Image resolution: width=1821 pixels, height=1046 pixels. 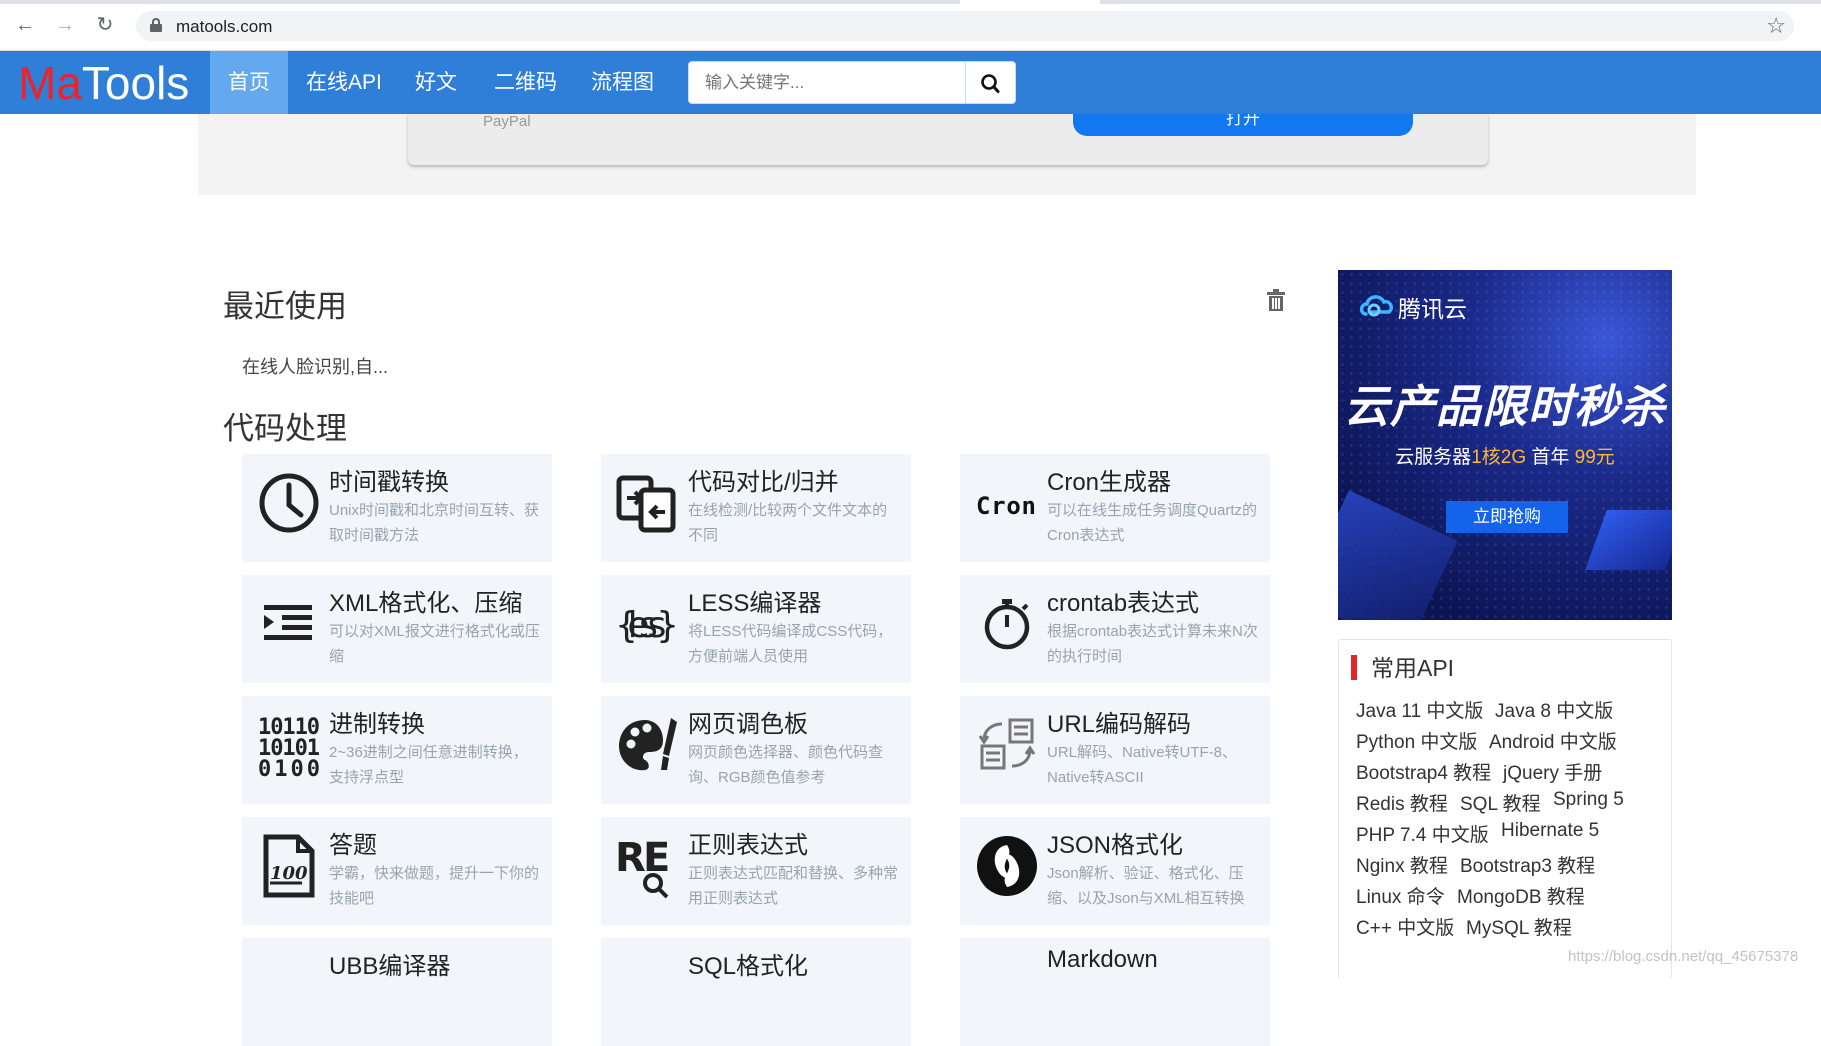 I want to click on recent-title: 最近使用, so click(x=285, y=306).